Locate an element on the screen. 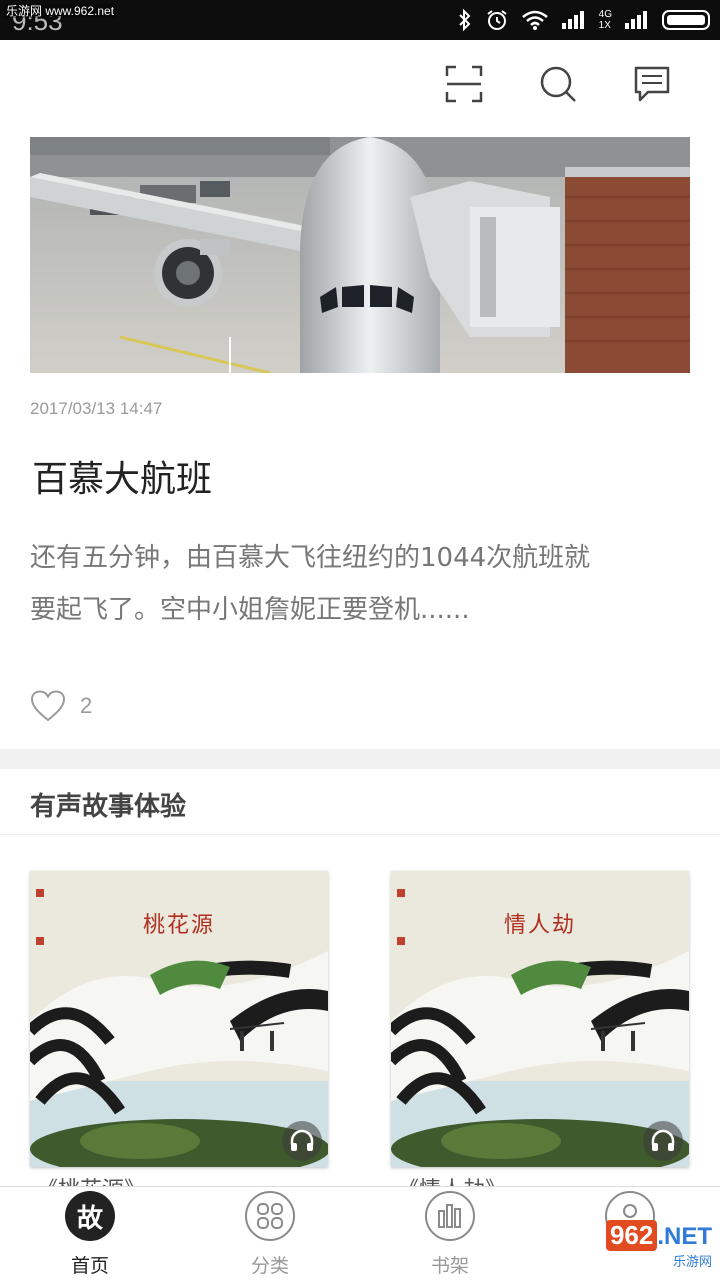  signal-icon is located at coordinates (572, 20).